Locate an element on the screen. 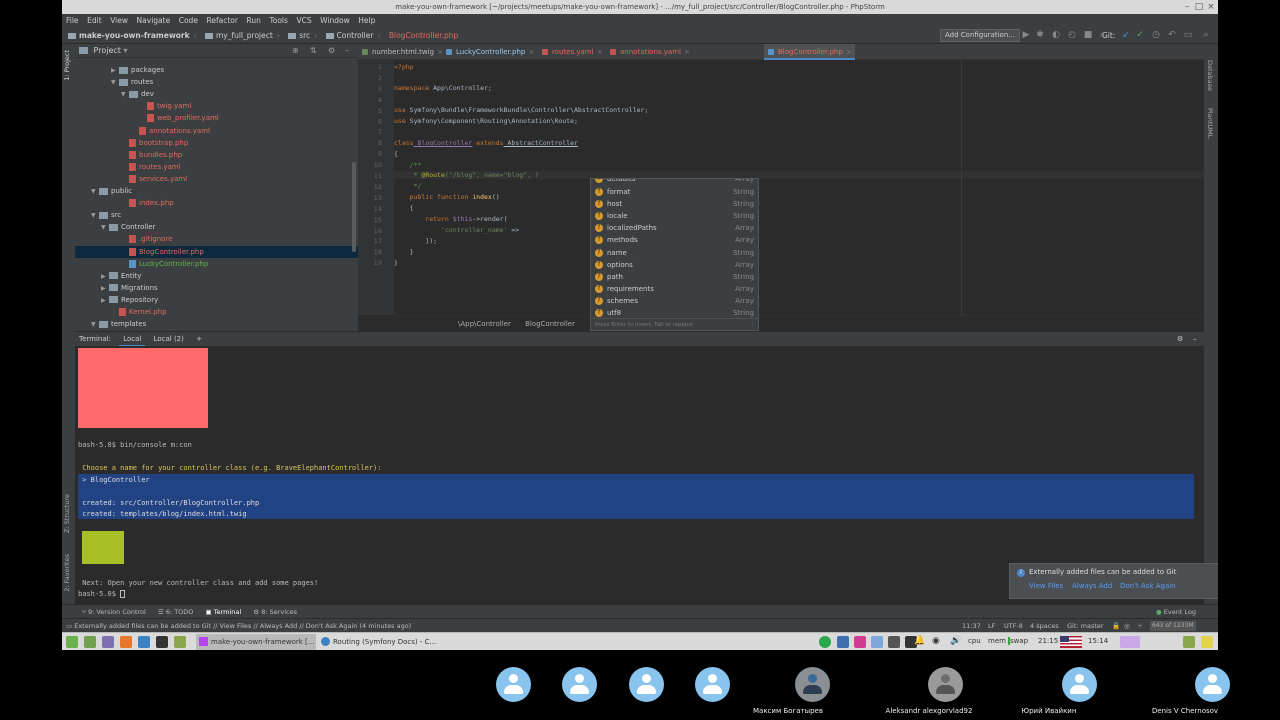 The width and height of the screenshot is (1280, 720). tree-item: bundles.php is located at coordinates (216, 155).